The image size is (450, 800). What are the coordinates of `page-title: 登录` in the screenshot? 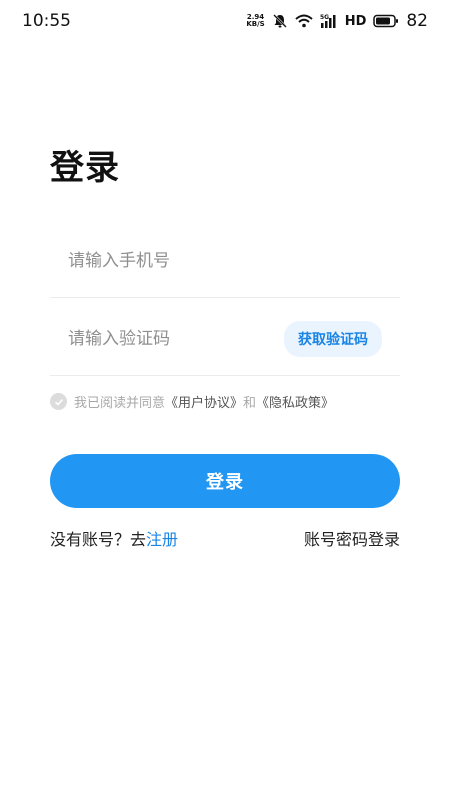 It's located at (85, 168).